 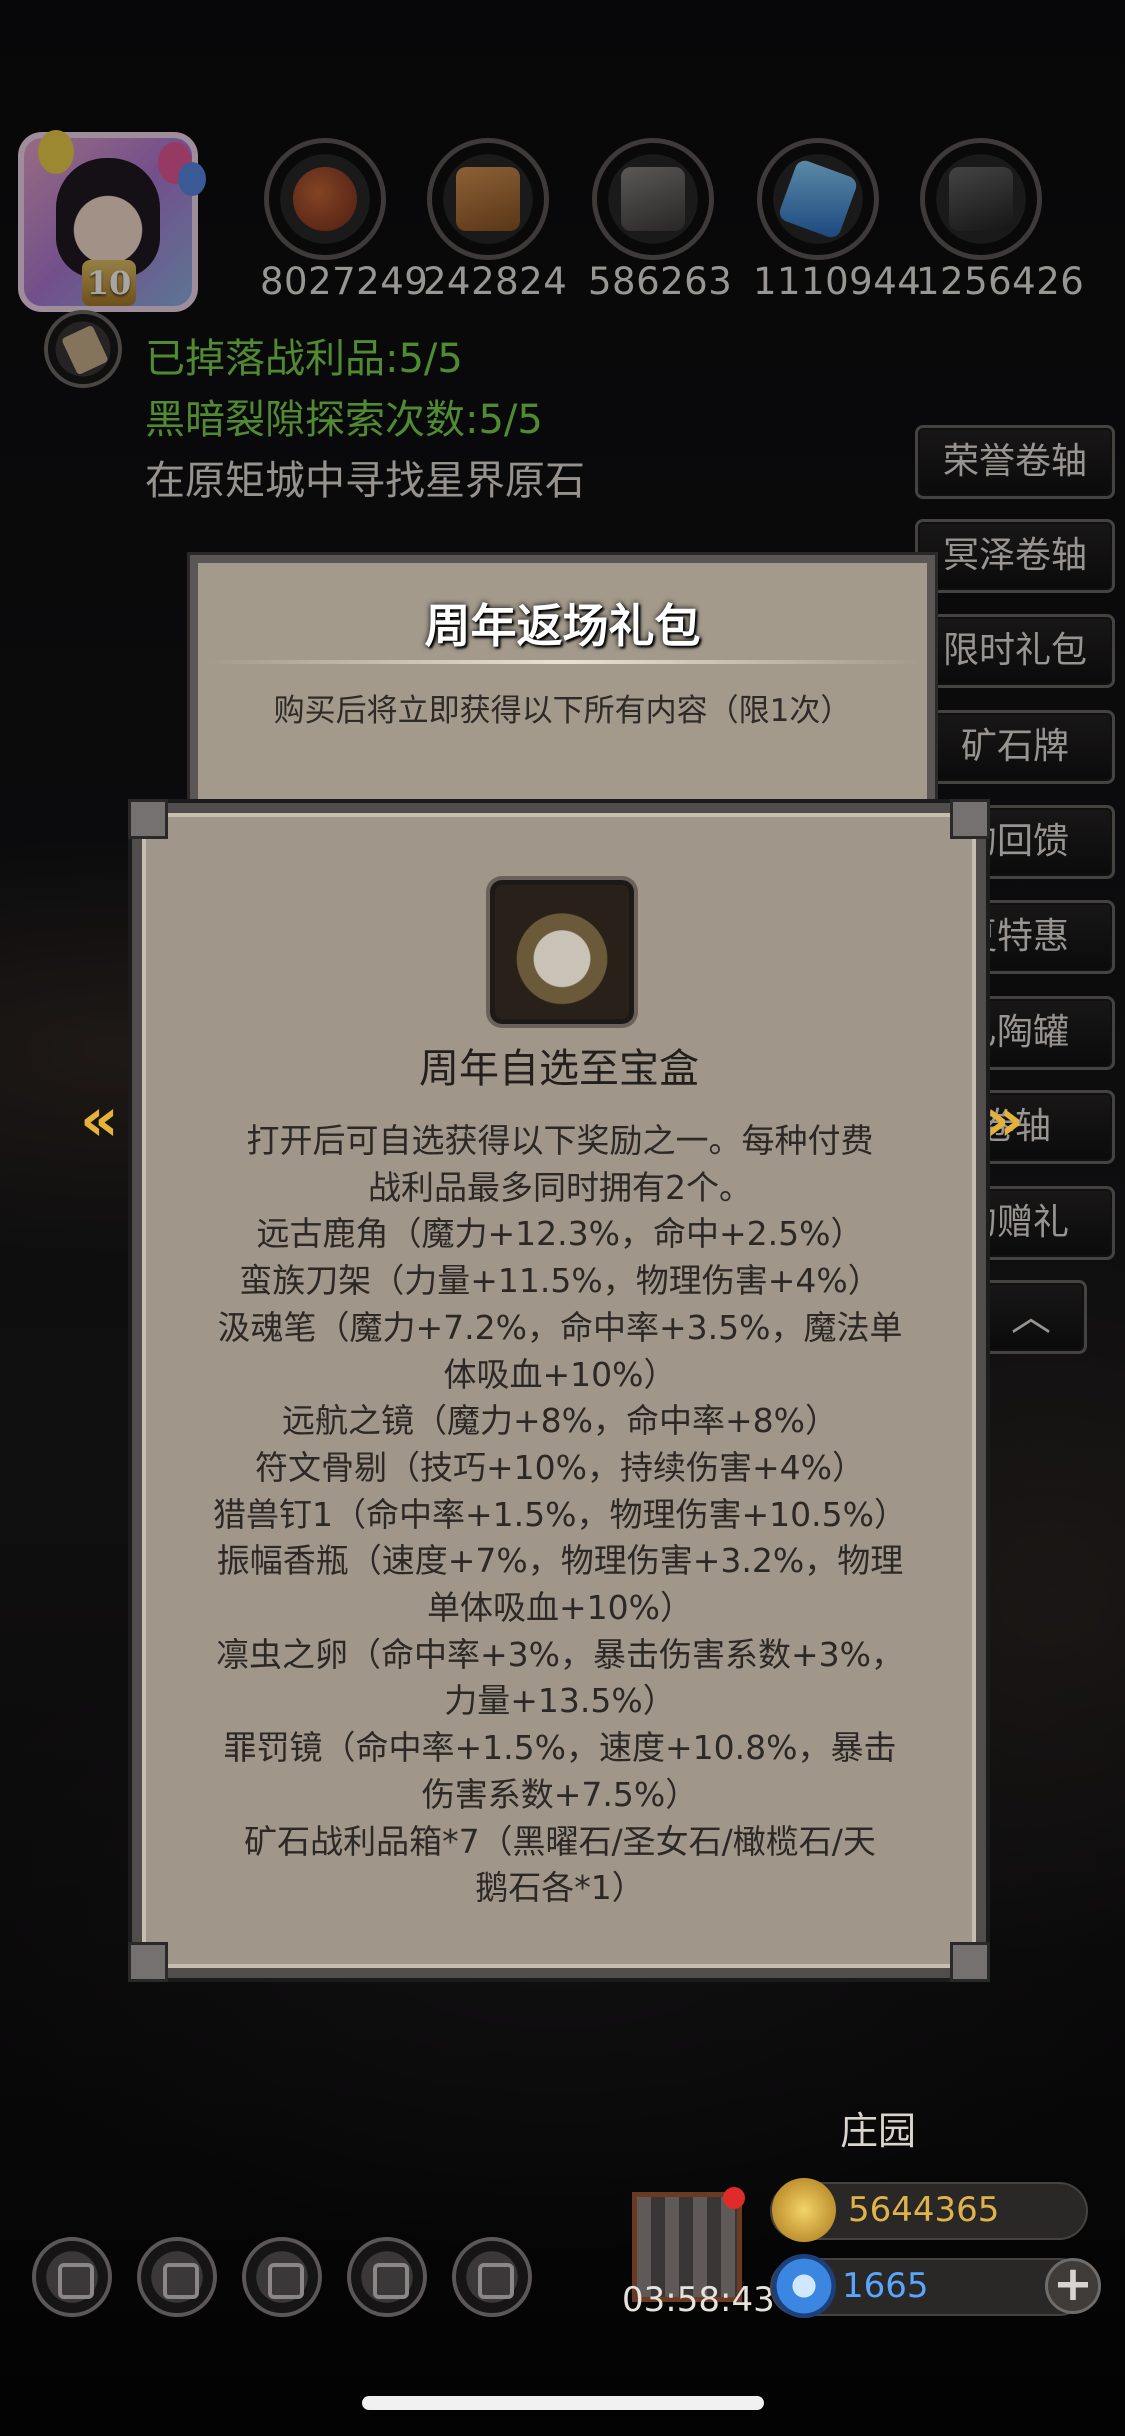 What do you see at coordinates (698, 2300) in the screenshot?
I see `gift-timer: 03:58:43` at bounding box center [698, 2300].